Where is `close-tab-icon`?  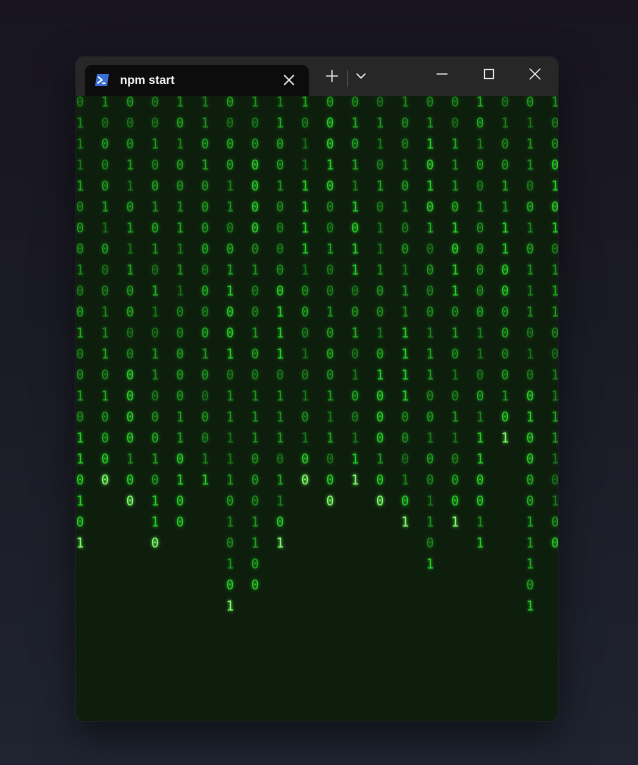
close-tab-icon is located at coordinates (289, 80).